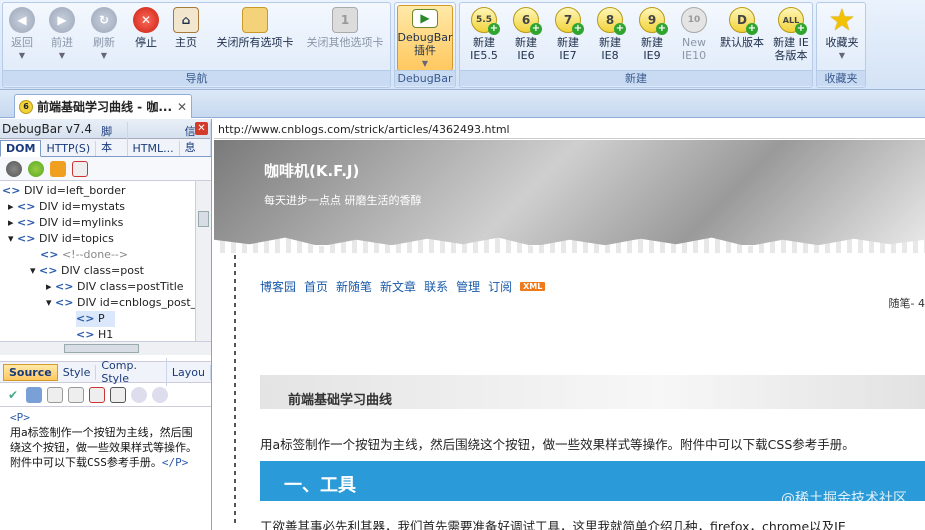  Describe the element at coordinates (30, 372) in the screenshot. I see `tab-source: Source` at that location.